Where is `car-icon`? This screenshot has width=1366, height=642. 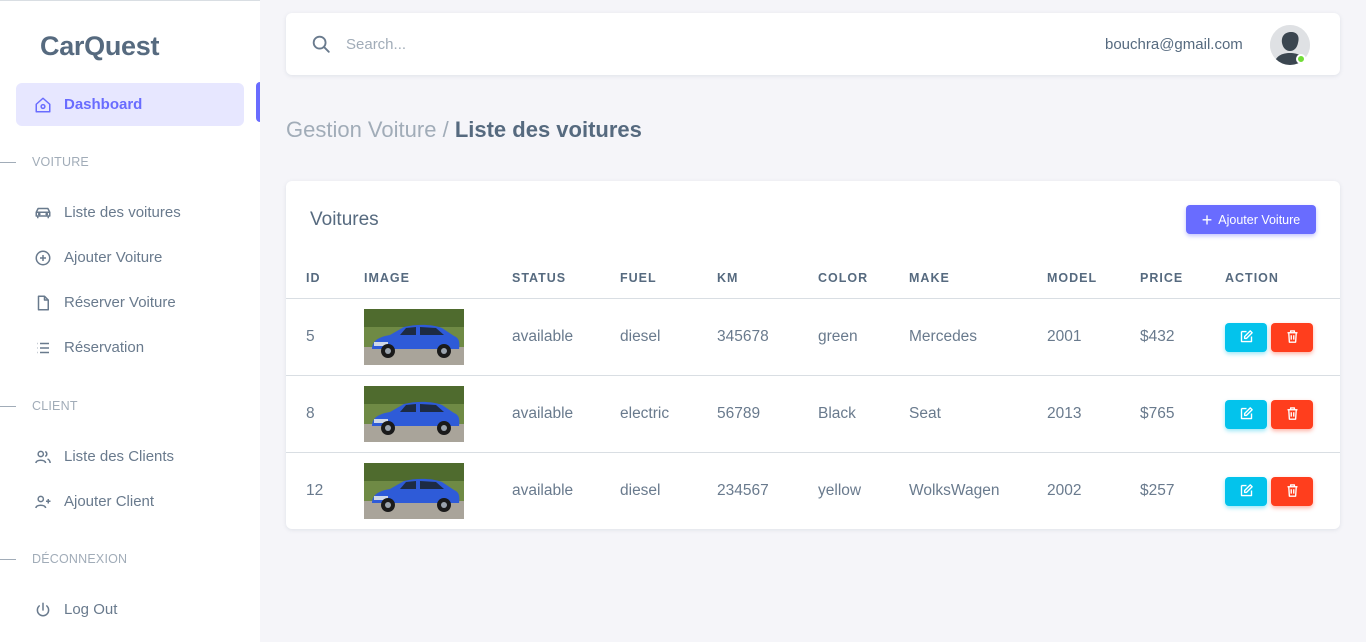 car-icon is located at coordinates (43, 213).